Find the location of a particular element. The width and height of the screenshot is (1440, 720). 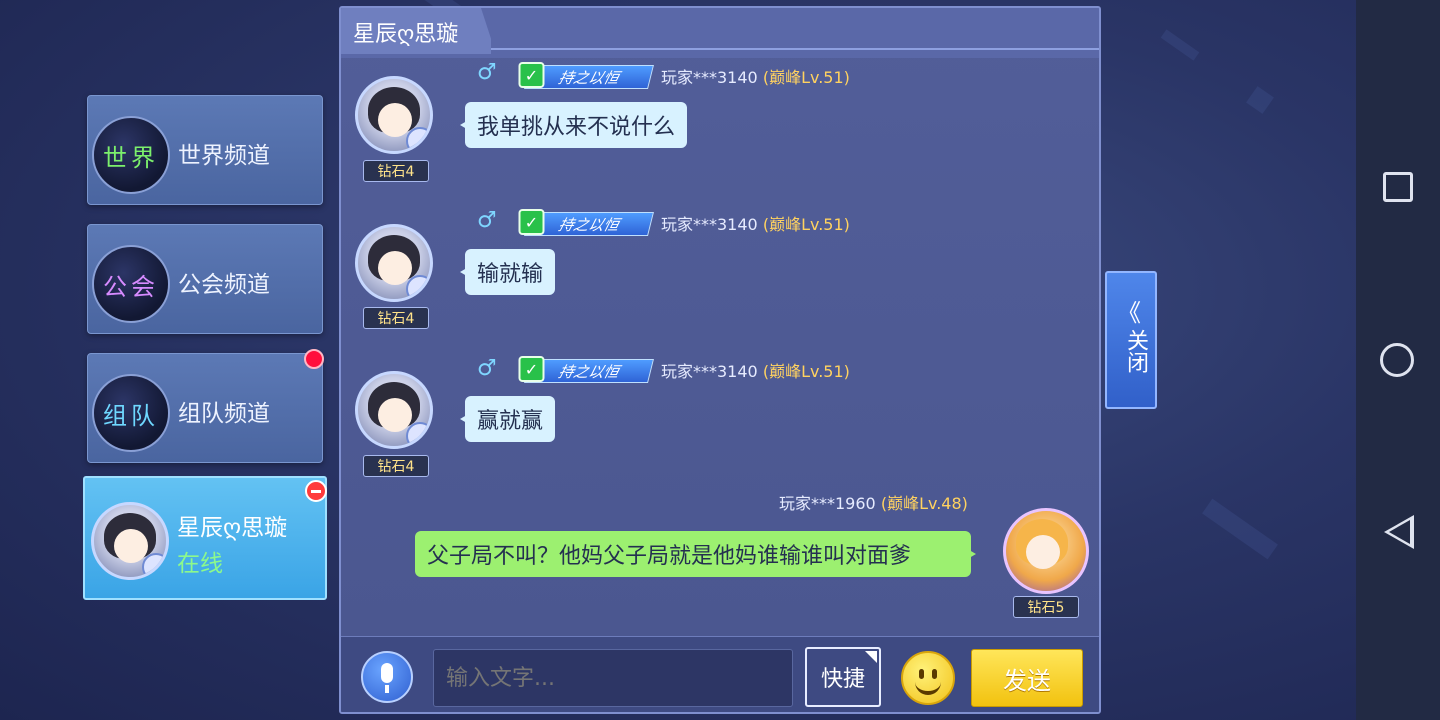

message-input is located at coordinates (613, 678).